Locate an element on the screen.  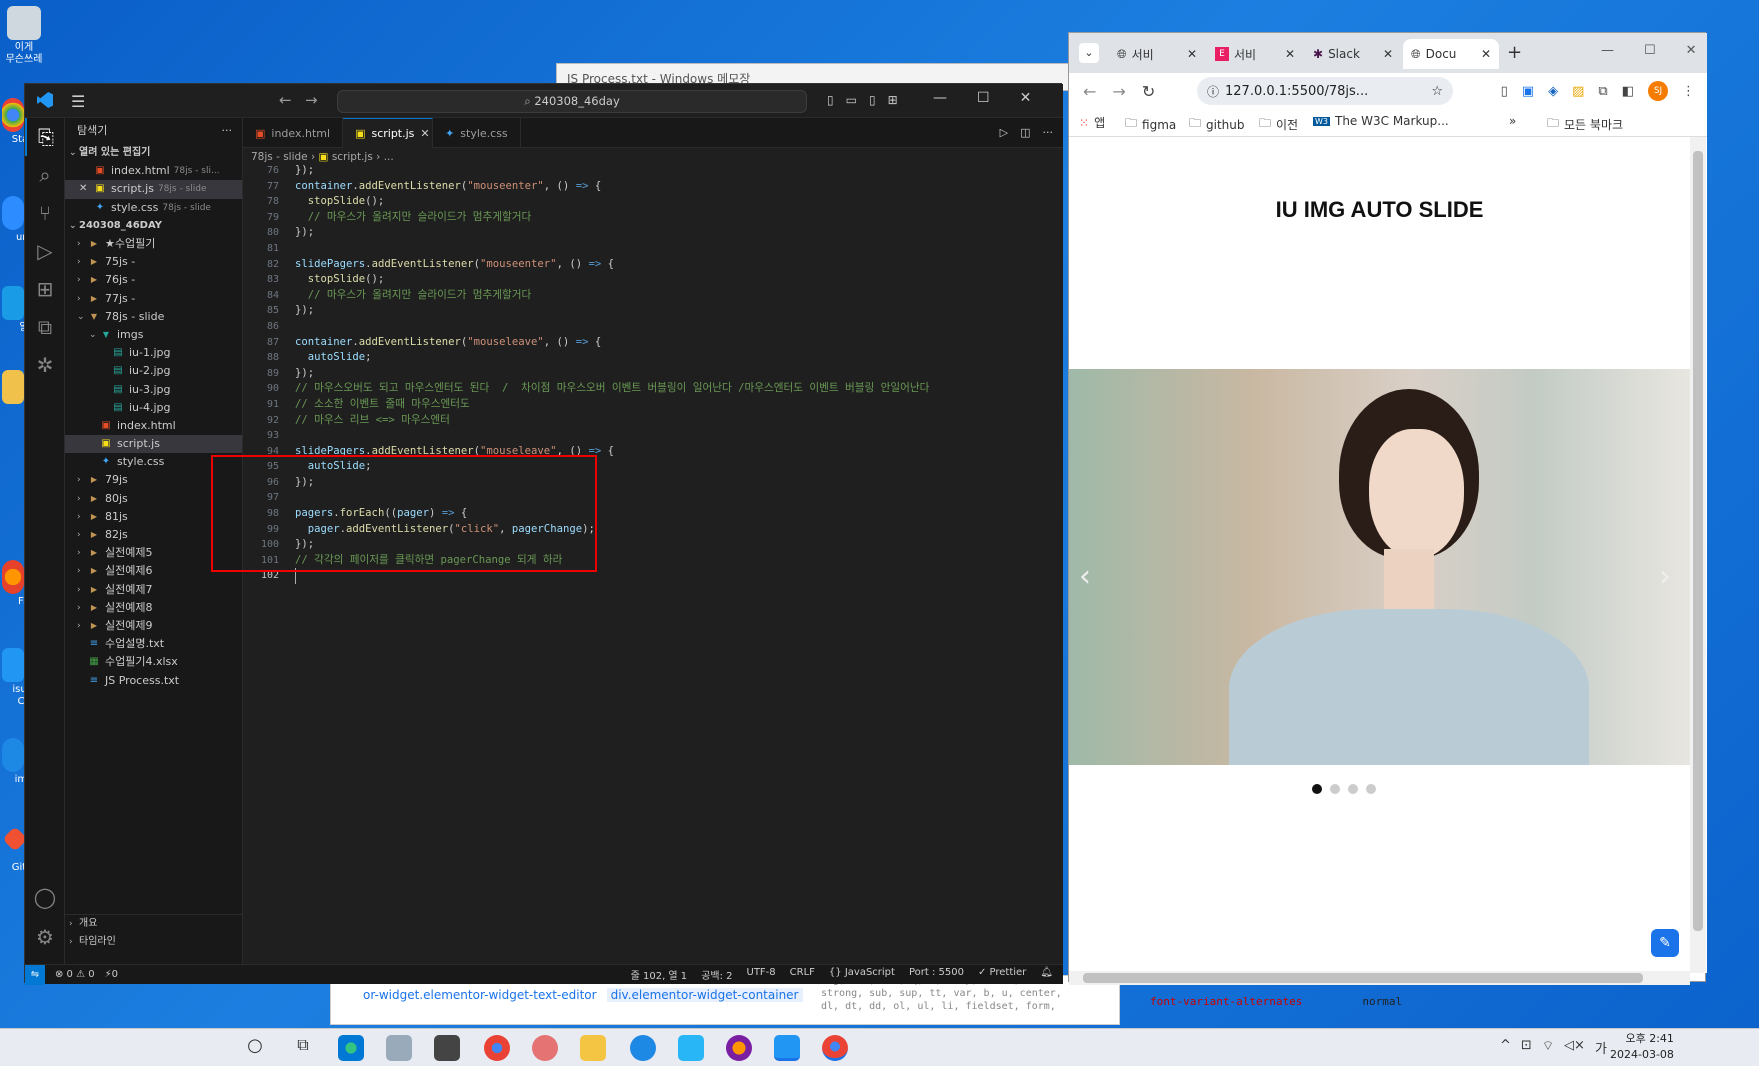
more-icon: ··· is located at coordinates (1048, 132).